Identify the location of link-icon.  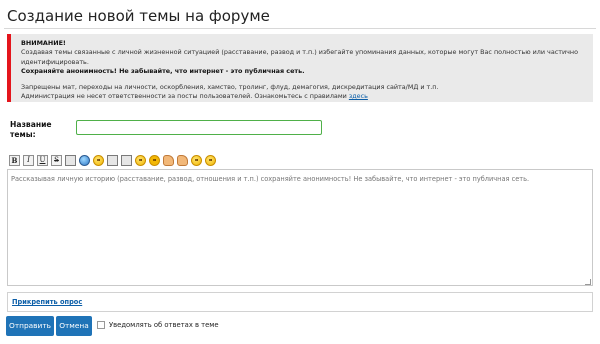
(84, 160).